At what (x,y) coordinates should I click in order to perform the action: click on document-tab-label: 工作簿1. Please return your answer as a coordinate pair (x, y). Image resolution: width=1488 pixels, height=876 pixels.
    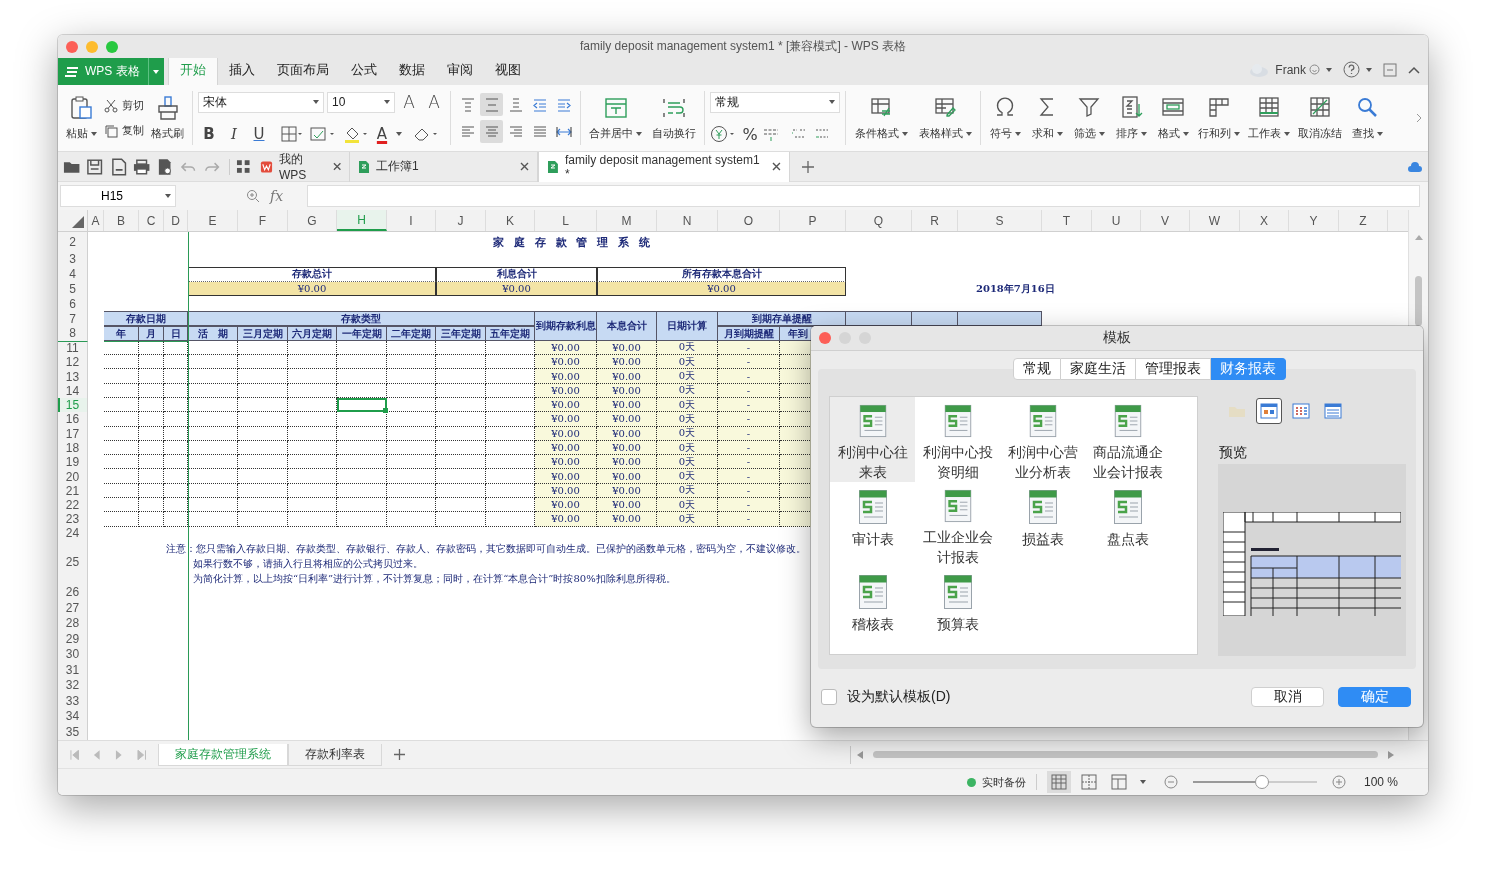
    Looking at the image, I should click on (397, 166).